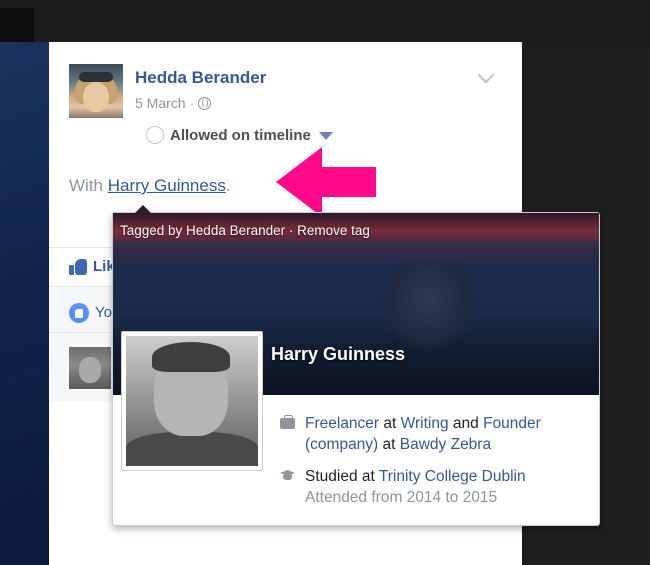  I want to click on timeline-status-dropdown: Allowed on timeline, so click(239, 135).